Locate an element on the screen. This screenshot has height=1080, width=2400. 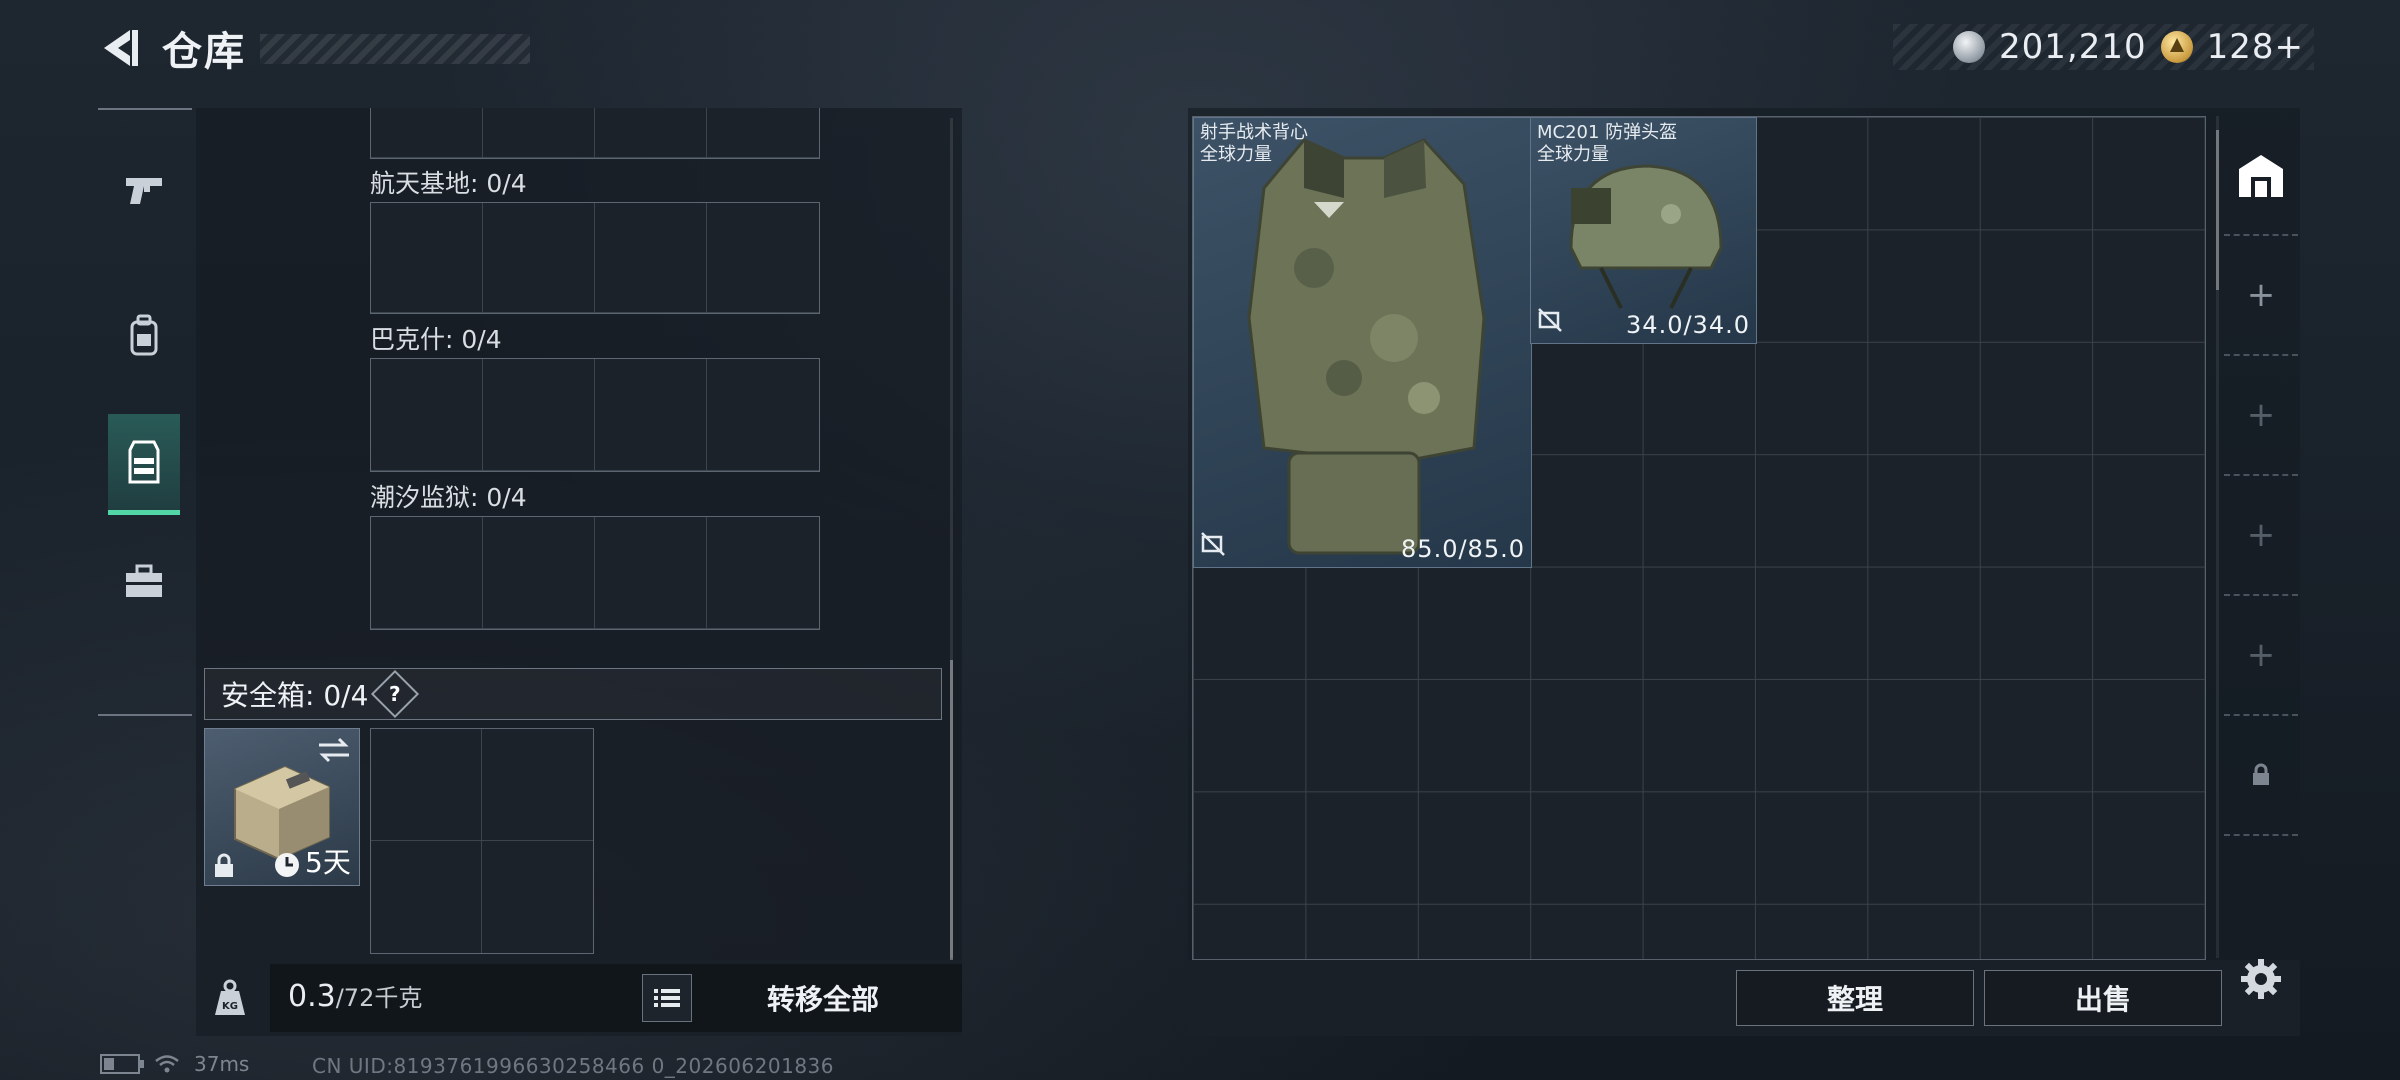
pistol-icon is located at coordinates (144, 191).